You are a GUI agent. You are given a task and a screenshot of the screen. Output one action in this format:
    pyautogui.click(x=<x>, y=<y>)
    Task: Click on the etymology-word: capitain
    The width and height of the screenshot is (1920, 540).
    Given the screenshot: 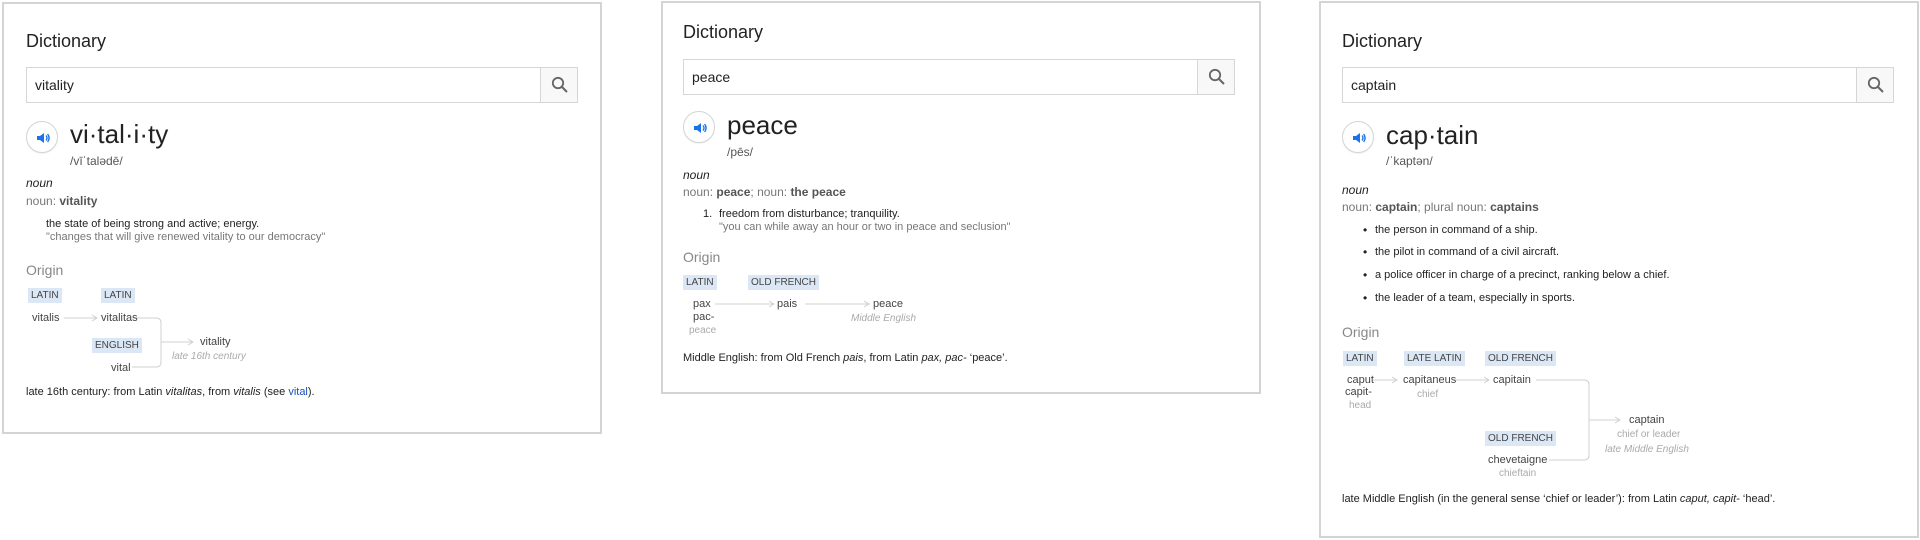 What is the action you would take?
    pyautogui.click(x=1512, y=380)
    